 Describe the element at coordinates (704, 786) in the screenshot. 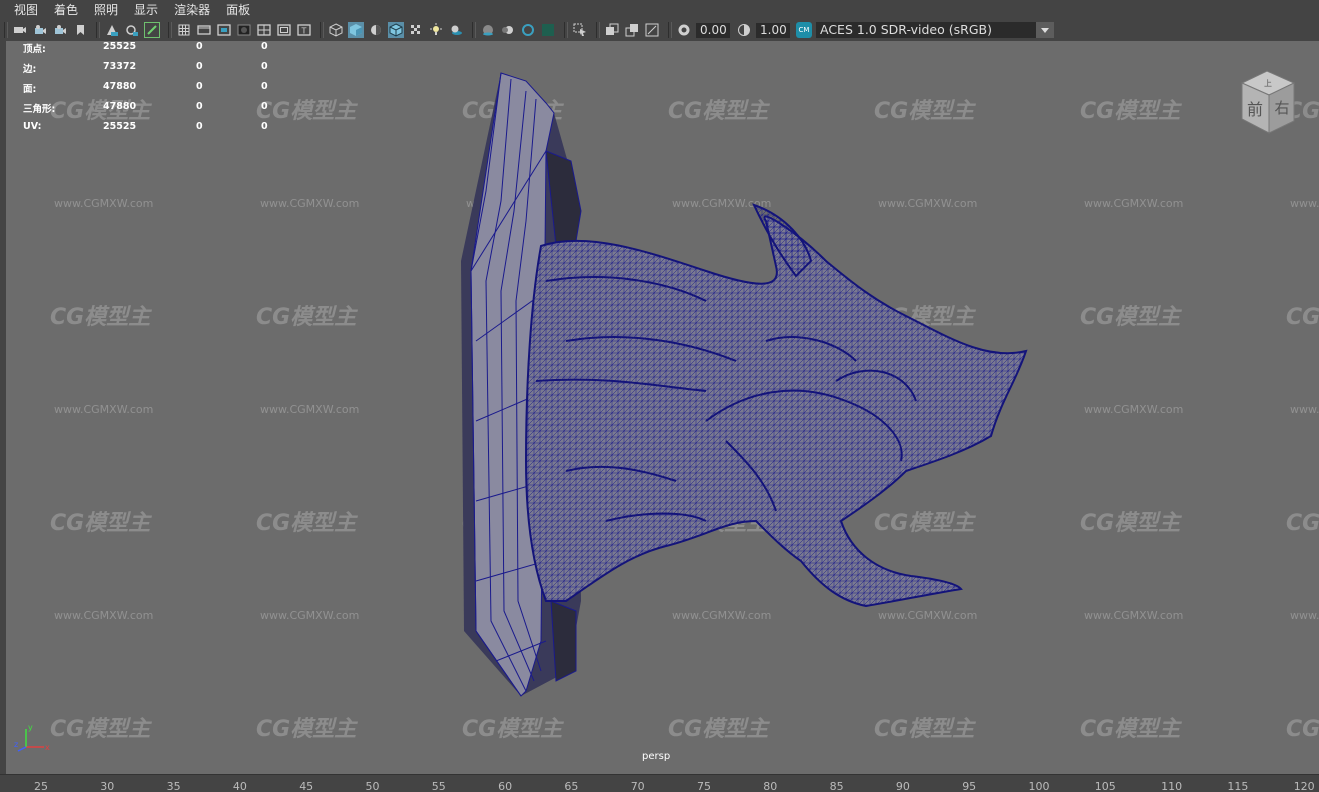

I see `ruler-tick-label: 75` at that location.